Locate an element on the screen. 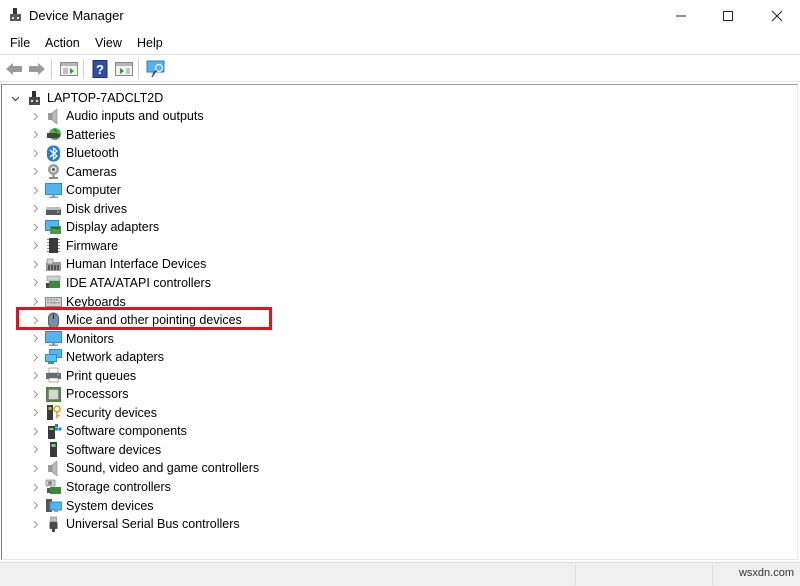 The height and width of the screenshot is (586, 800). console-tree-icon is located at coordinates (69, 69).